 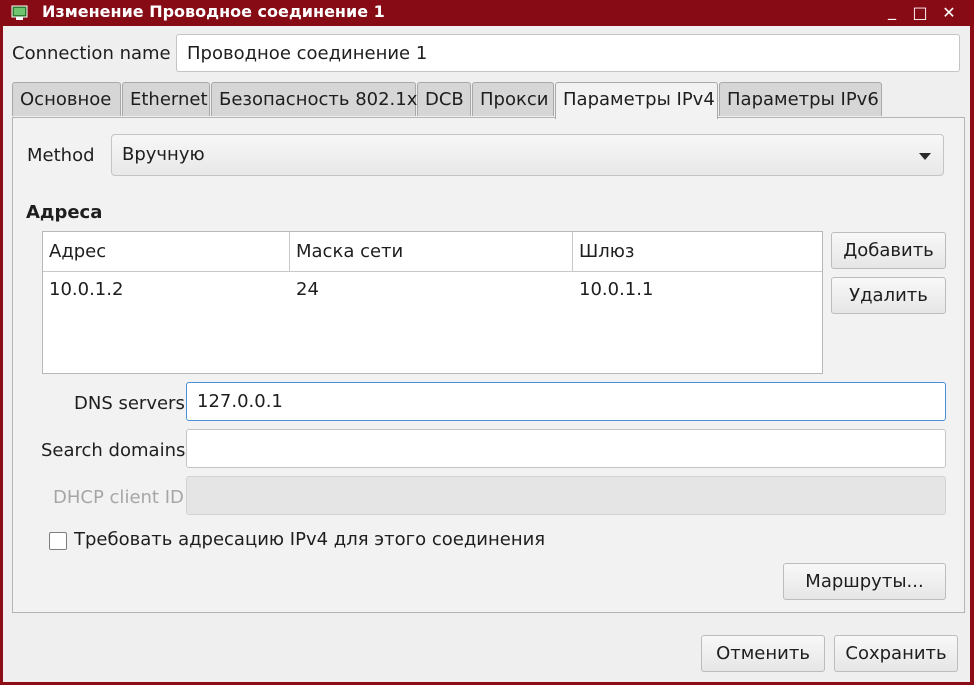 What do you see at coordinates (64, 212) in the screenshot?
I see `addresses-heading: Адреса` at bounding box center [64, 212].